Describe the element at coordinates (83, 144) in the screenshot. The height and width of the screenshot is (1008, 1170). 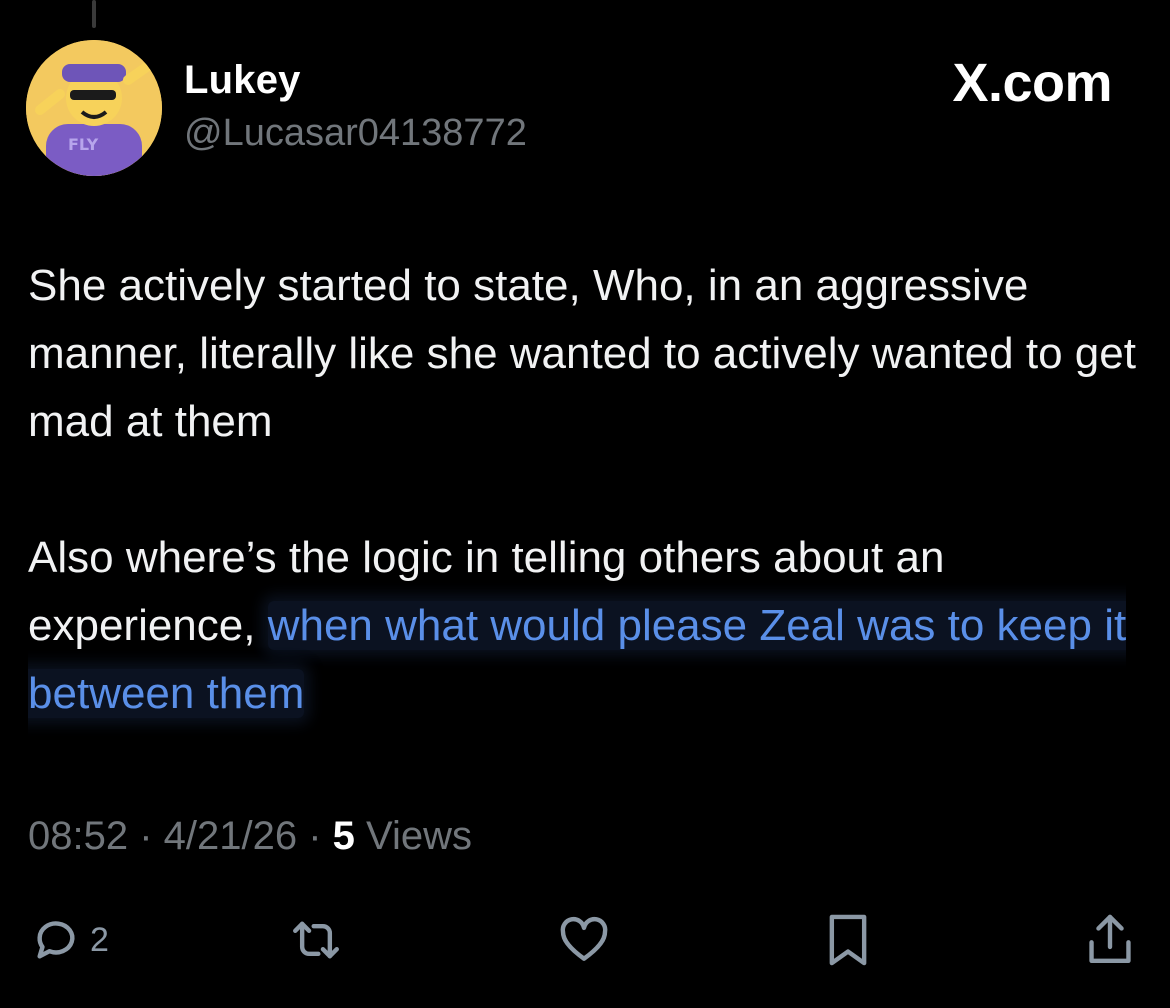
I see `avatar-shirt-text: FLY` at that location.